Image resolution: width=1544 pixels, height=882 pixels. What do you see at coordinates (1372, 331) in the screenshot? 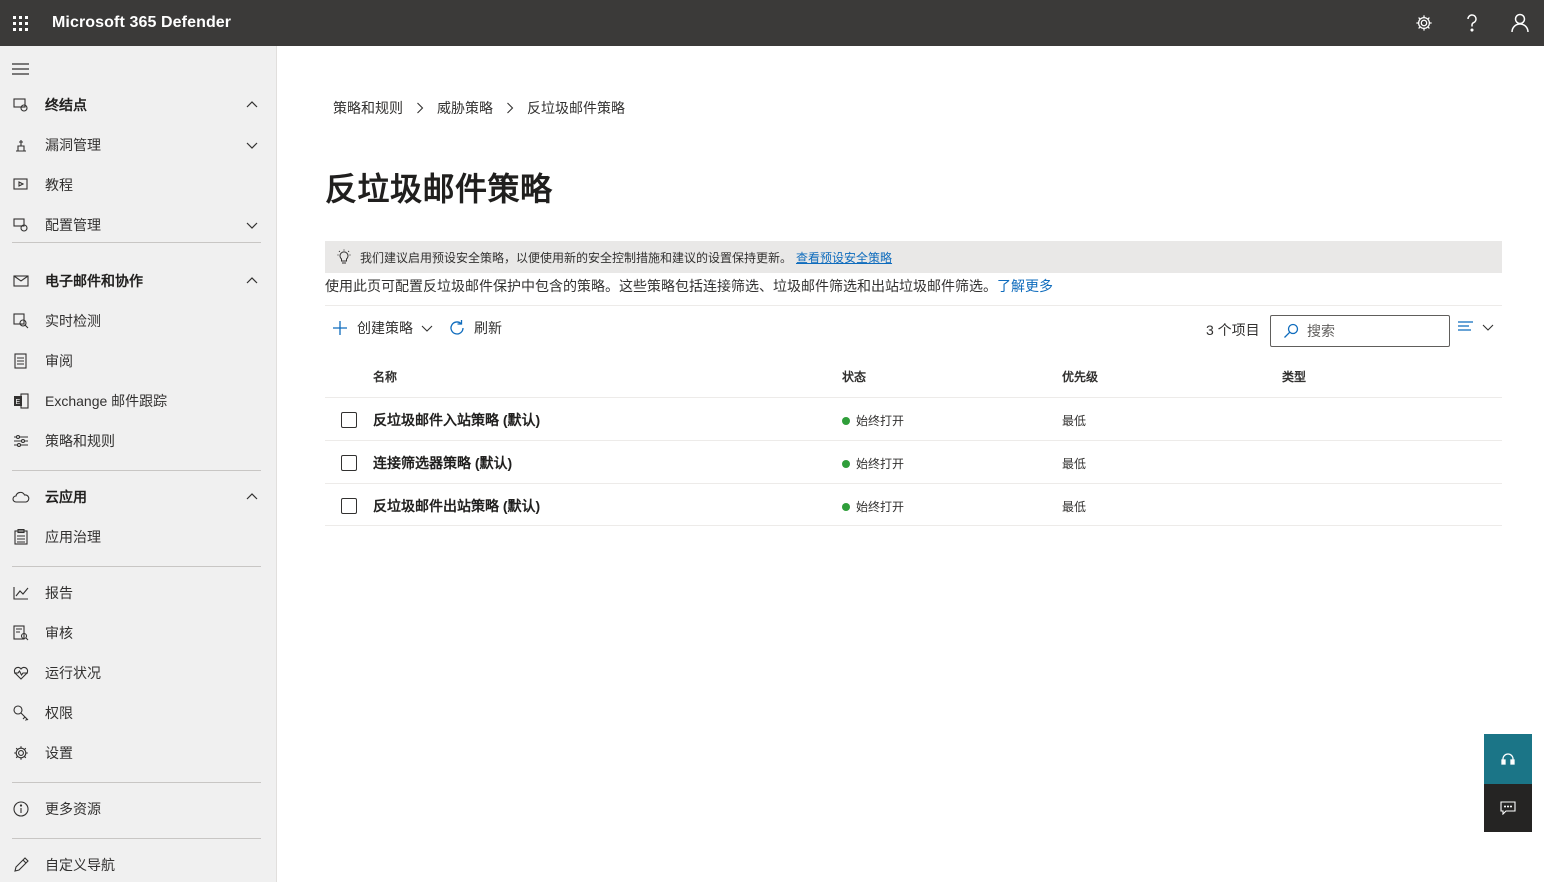
I see `search-field` at bounding box center [1372, 331].